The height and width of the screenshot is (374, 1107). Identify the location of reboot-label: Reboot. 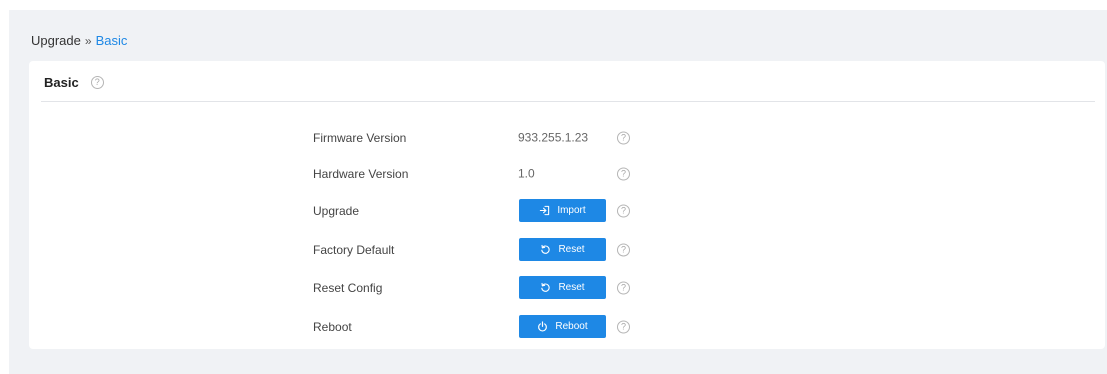
(332, 327).